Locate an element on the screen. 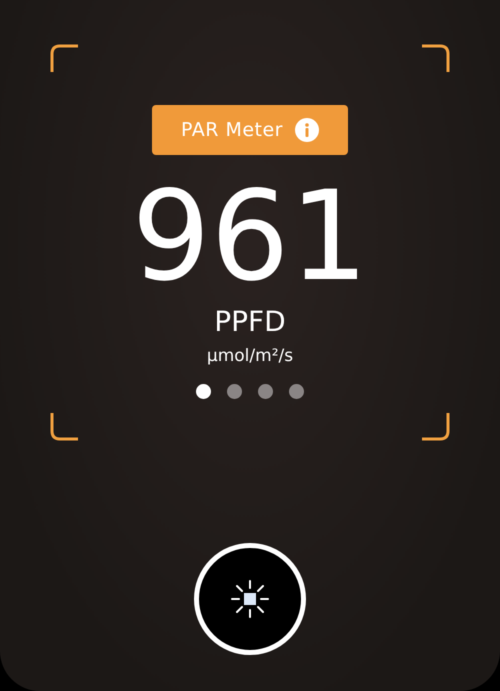 The image size is (500, 691). meter-mode-button: PAR Meter is located at coordinates (250, 130).